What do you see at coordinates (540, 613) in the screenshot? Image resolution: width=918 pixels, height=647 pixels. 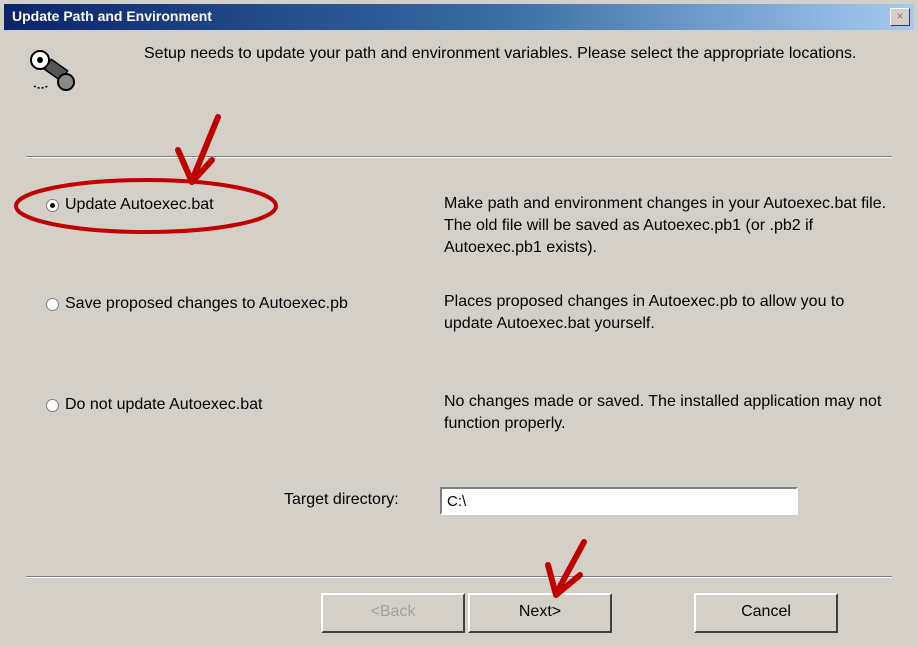 I see `next-button: Next>` at bounding box center [540, 613].